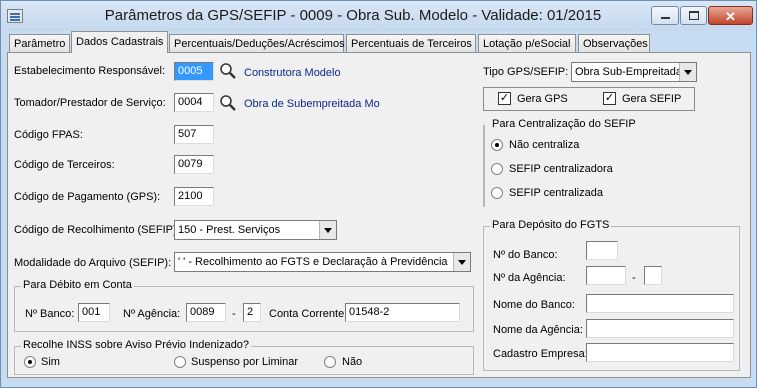 This screenshot has width=757, height=388. What do you see at coordinates (90, 71) in the screenshot?
I see `estab-label: Estabelecimento Responsável:` at bounding box center [90, 71].